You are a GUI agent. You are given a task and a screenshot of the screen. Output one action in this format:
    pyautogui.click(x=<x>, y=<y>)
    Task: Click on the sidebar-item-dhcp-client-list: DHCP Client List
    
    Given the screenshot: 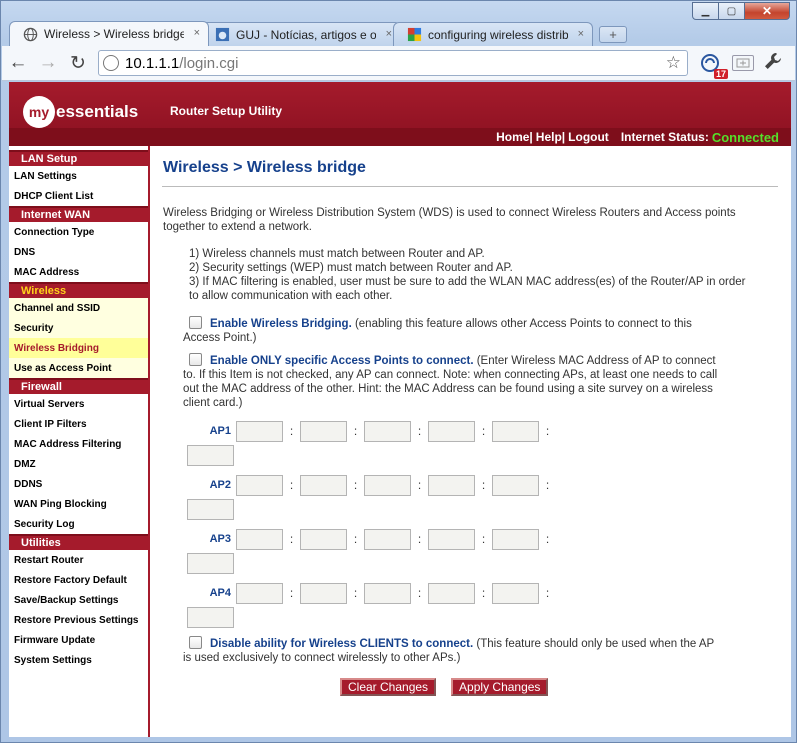 What is the action you would take?
    pyautogui.click(x=78, y=196)
    